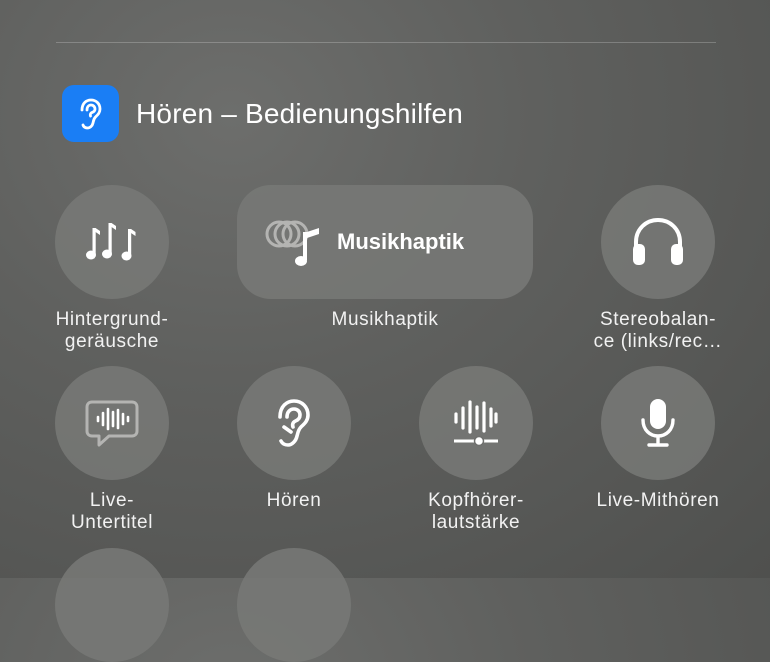 Image resolution: width=770 pixels, height=662 pixels. I want to click on music-notes-icon, so click(112, 242).